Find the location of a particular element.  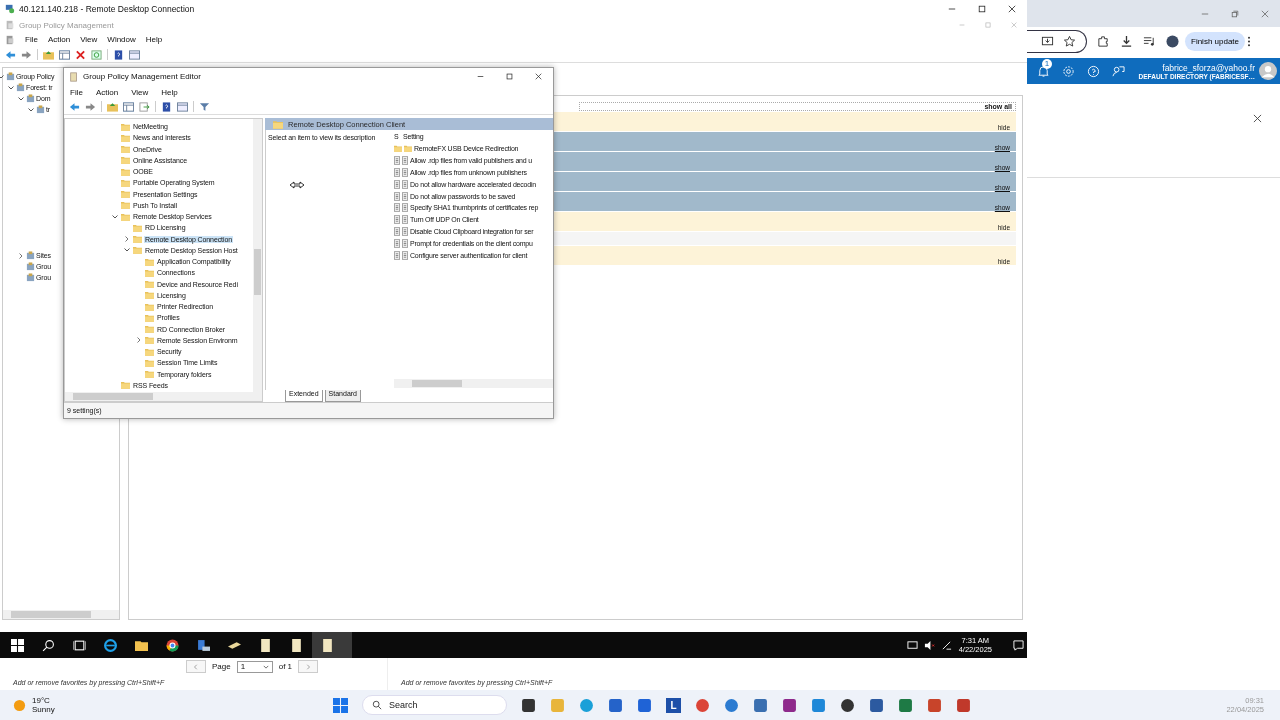

more-icon is located at coordinates (1249, 41).